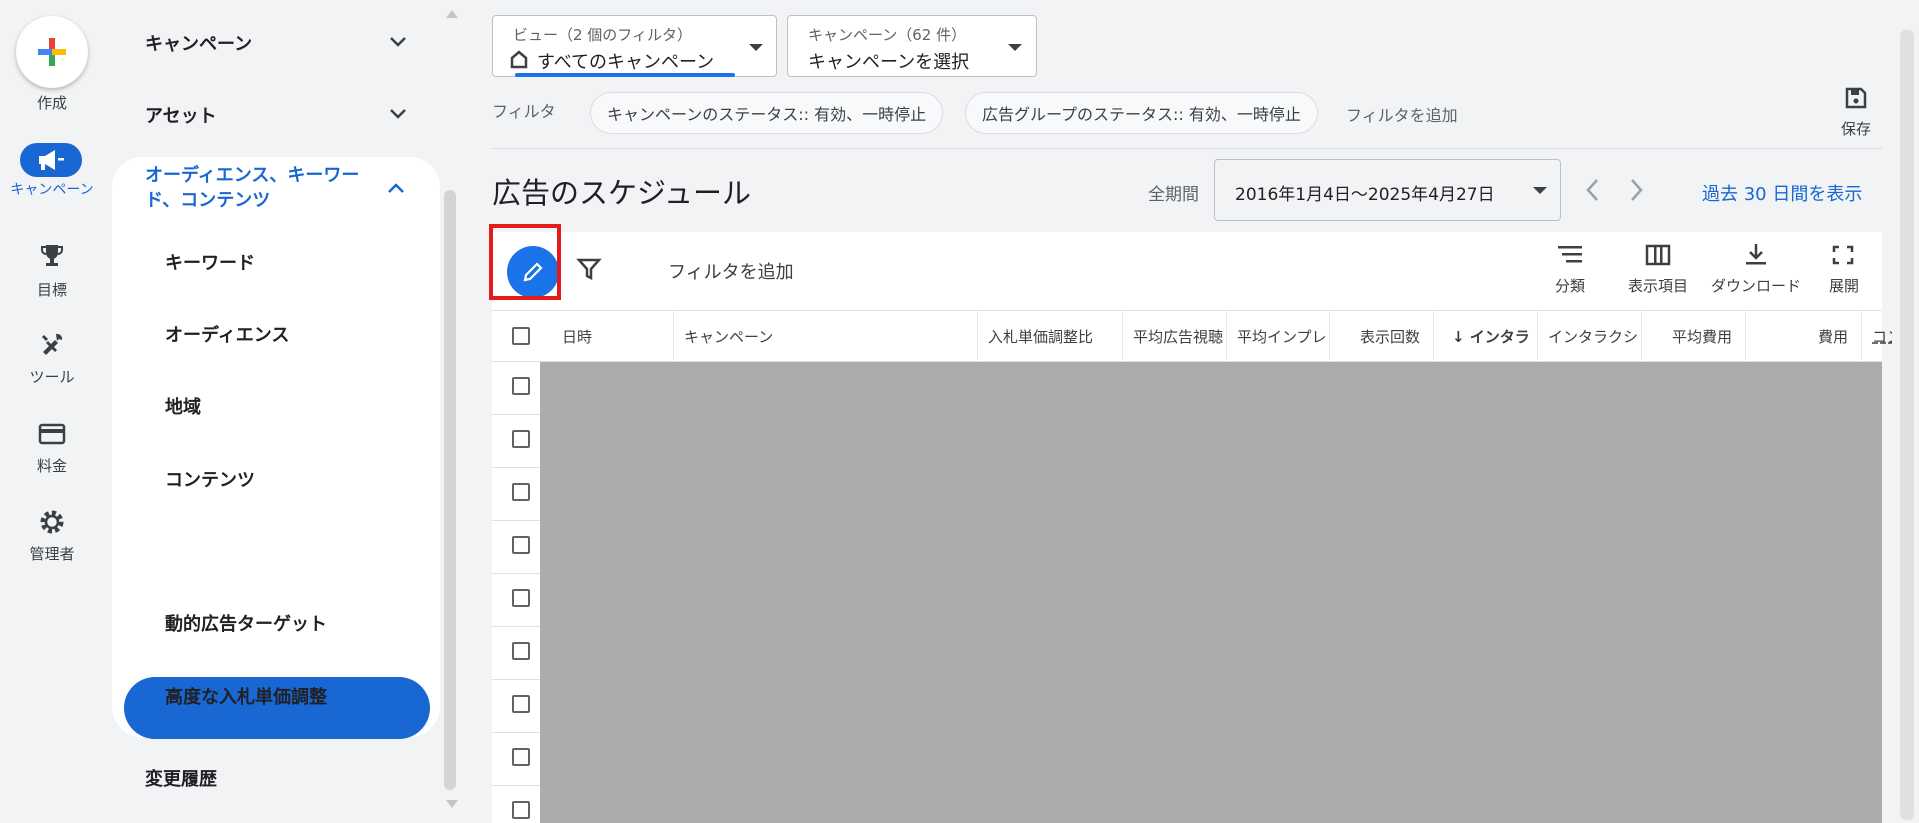 The height and width of the screenshot is (823, 1919). What do you see at coordinates (1804, 336) in the screenshot?
I see `column-header-cost: 費用` at bounding box center [1804, 336].